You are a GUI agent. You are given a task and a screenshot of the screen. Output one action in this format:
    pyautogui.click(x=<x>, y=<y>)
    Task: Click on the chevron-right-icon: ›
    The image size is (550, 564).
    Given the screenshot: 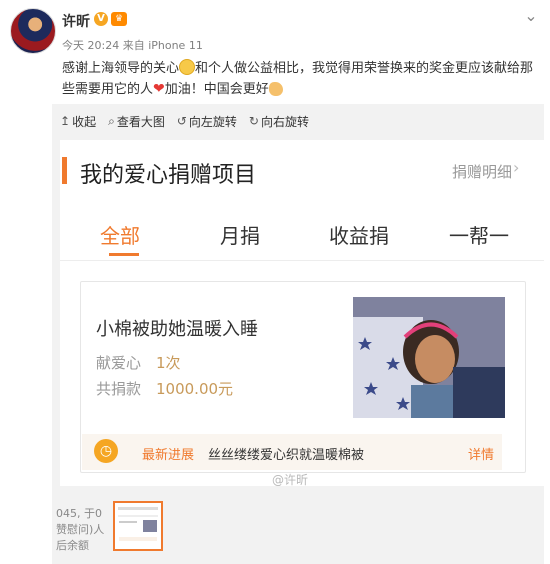 What is the action you would take?
    pyautogui.click(x=516, y=167)
    